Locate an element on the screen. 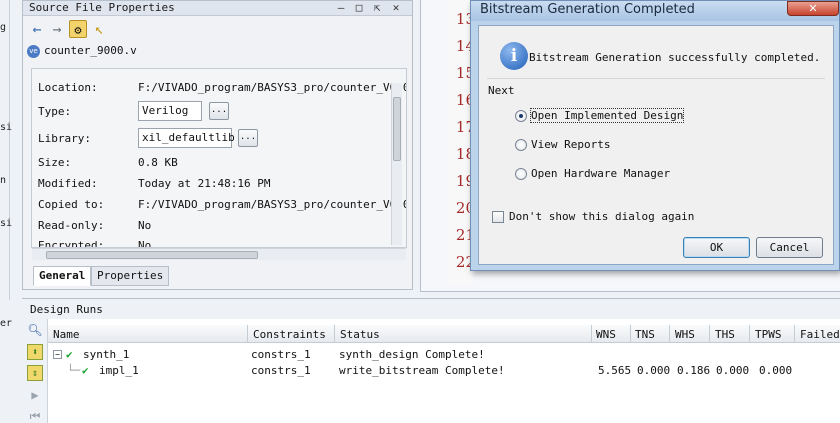  size-label: Size: is located at coordinates (55, 162).